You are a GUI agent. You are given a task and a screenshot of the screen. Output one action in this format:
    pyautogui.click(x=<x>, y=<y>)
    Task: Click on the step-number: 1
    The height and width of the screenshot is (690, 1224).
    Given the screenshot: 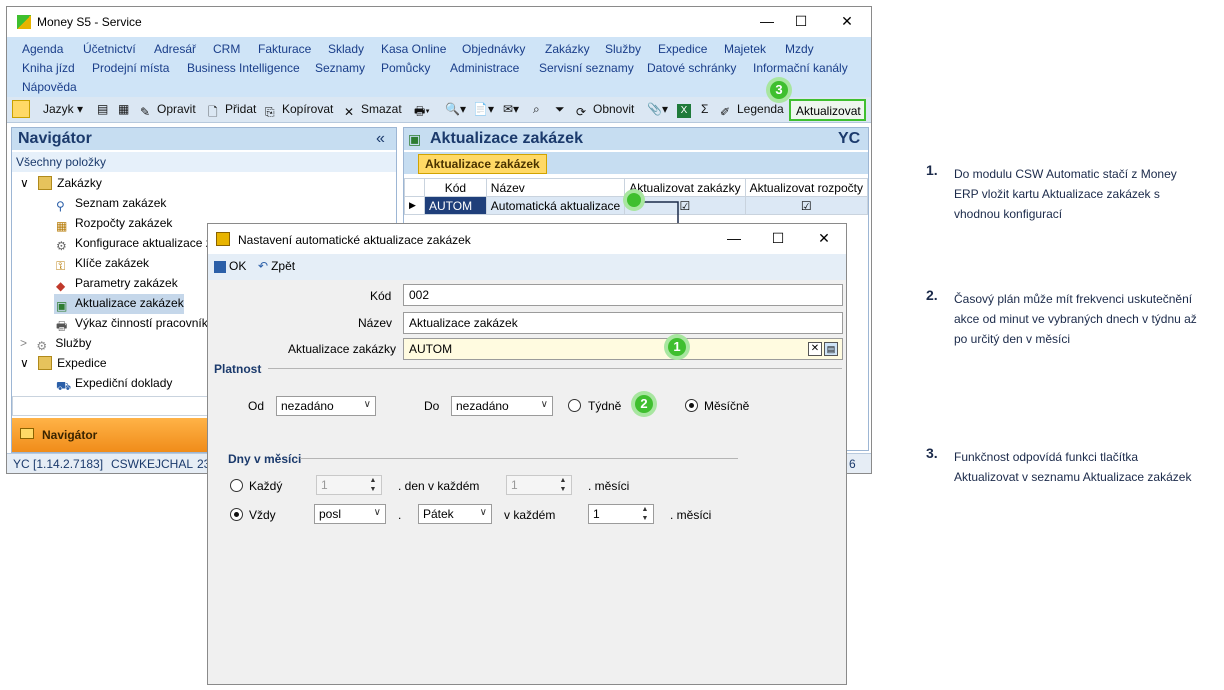 What is the action you would take?
    pyautogui.click(x=677, y=347)
    